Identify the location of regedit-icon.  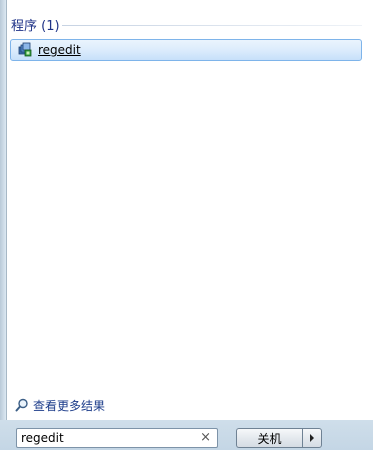
(25, 50).